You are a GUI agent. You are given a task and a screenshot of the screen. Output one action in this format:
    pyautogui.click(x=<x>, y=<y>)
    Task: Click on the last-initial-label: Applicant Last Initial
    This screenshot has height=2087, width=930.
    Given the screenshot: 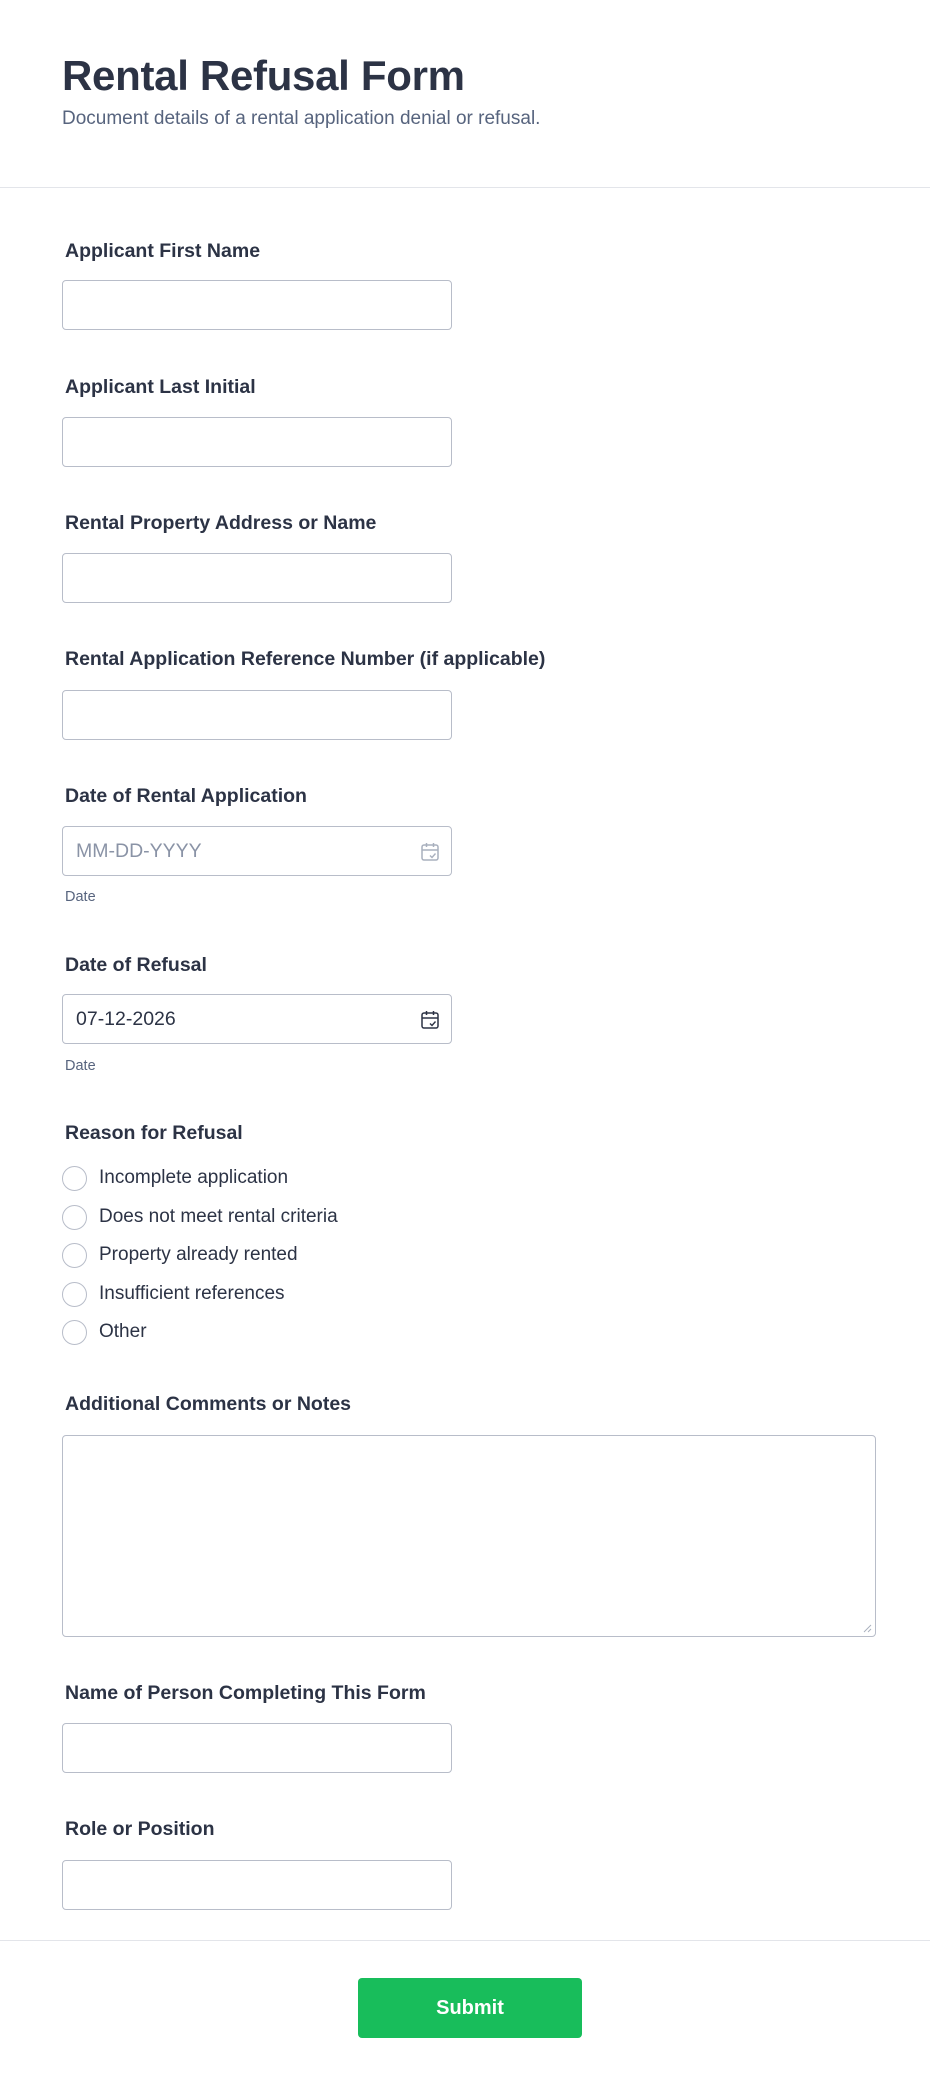 What is the action you would take?
    pyautogui.click(x=160, y=387)
    